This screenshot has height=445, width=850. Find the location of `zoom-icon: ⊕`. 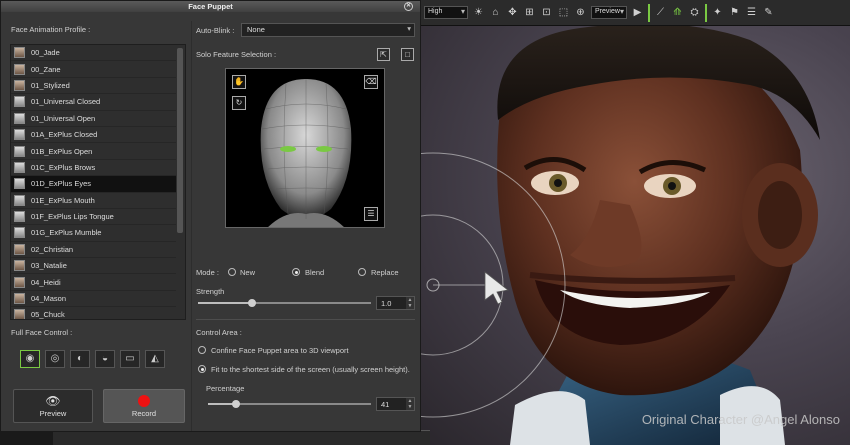

zoom-icon: ⊕ is located at coordinates (580, 12).